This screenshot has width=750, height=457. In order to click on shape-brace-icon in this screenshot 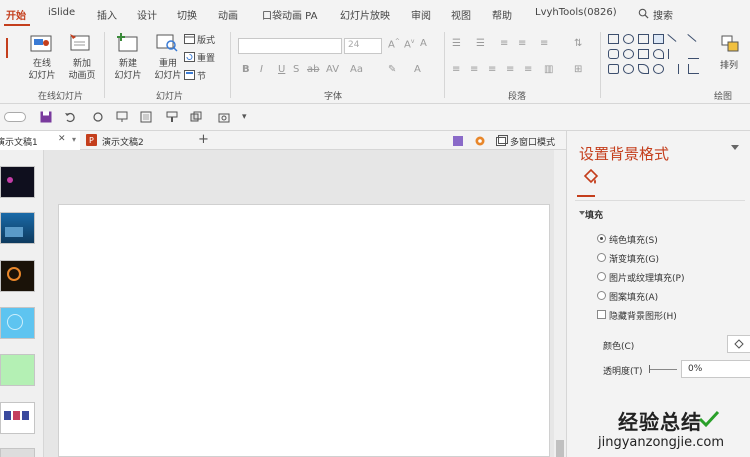, I will do `click(673, 69)`.